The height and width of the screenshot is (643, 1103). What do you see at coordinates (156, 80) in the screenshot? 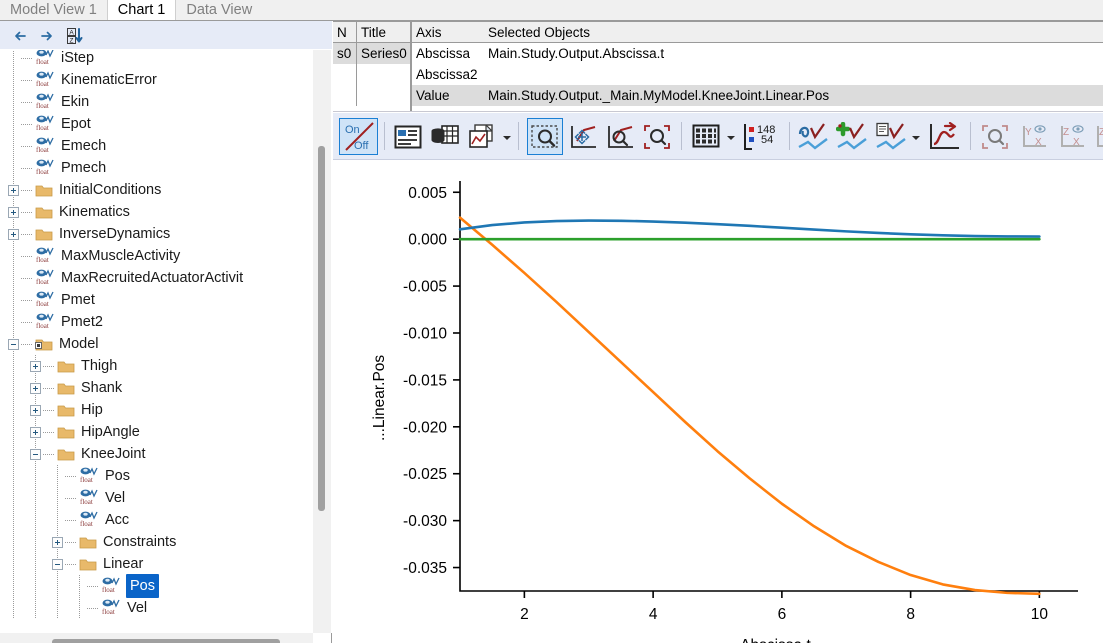
I see `tree-item-kinematicerror: float KinematicError` at bounding box center [156, 80].